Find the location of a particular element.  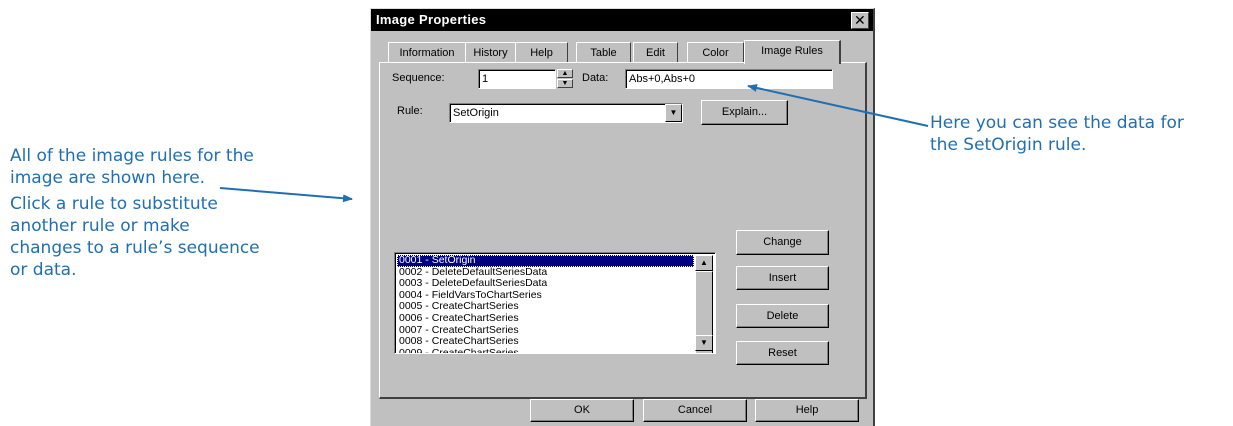

left-callout-line: changes to a rule’s sequence is located at coordinates (135, 248).